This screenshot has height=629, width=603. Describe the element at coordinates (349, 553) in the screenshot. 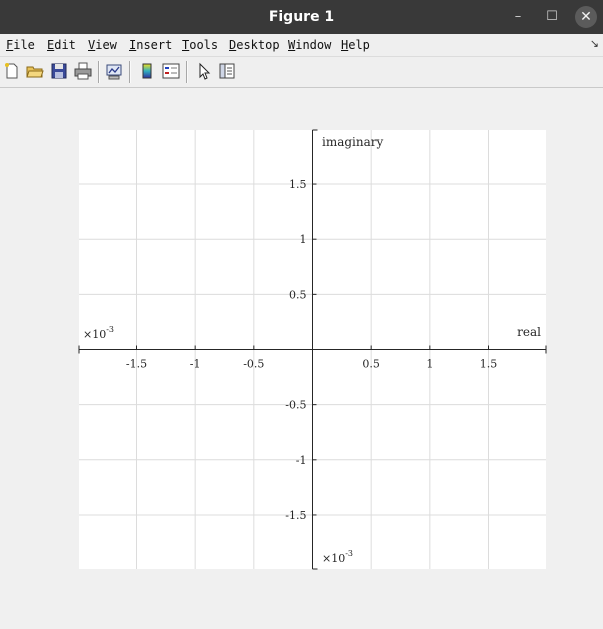

I see `y-exponent-power: -3` at that location.